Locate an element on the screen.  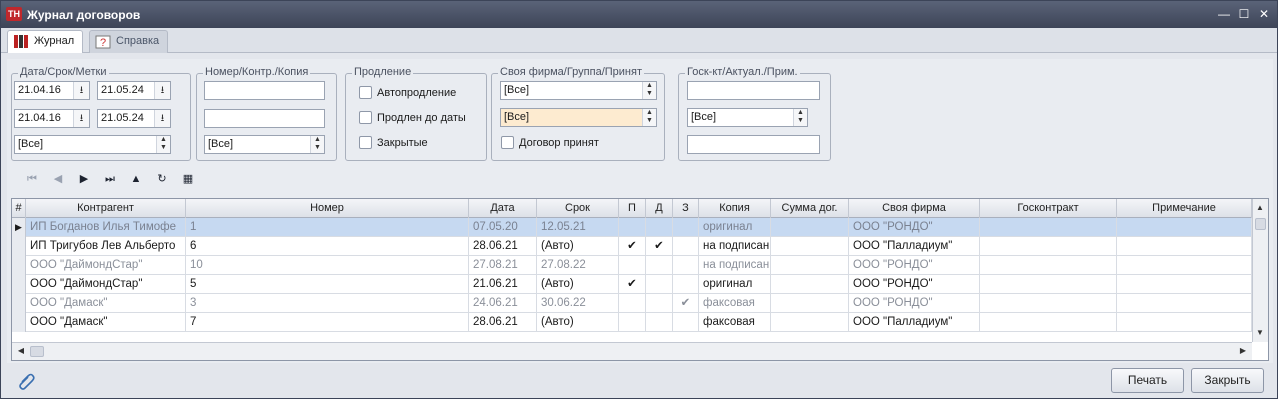
gos-input is located at coordinates (753, 90).